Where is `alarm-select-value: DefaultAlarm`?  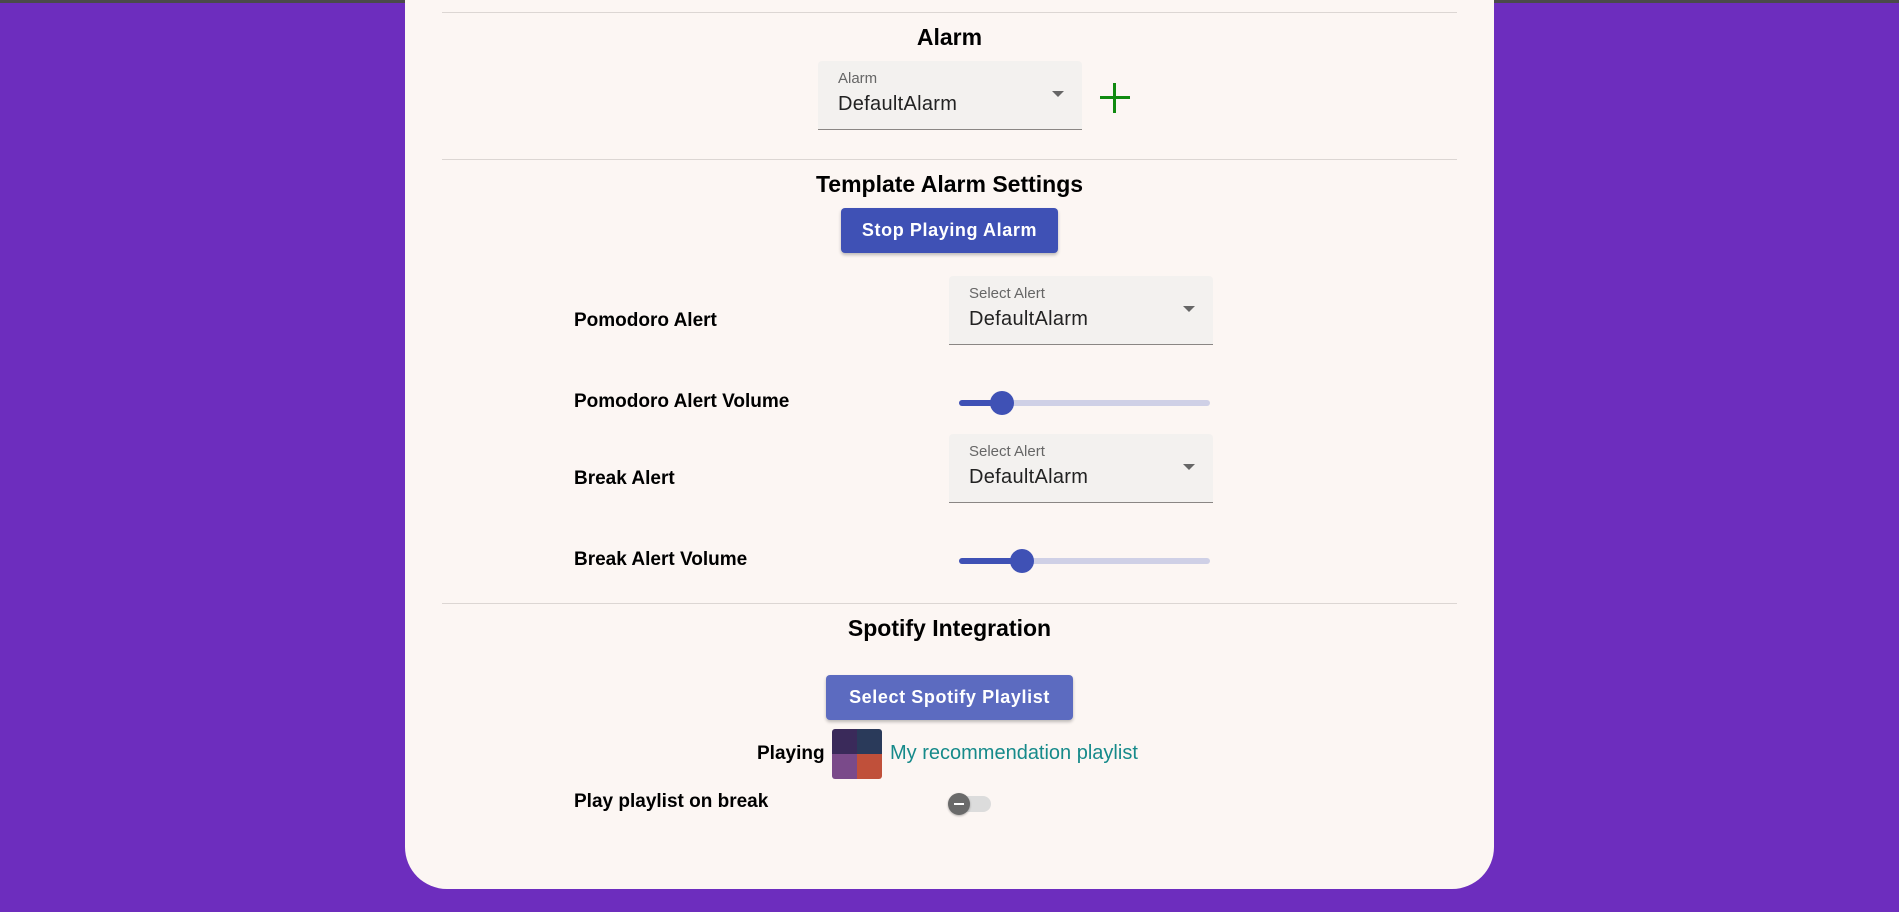 alarm-select-value: DefaultAlarm is located at coordinates (898, 104).